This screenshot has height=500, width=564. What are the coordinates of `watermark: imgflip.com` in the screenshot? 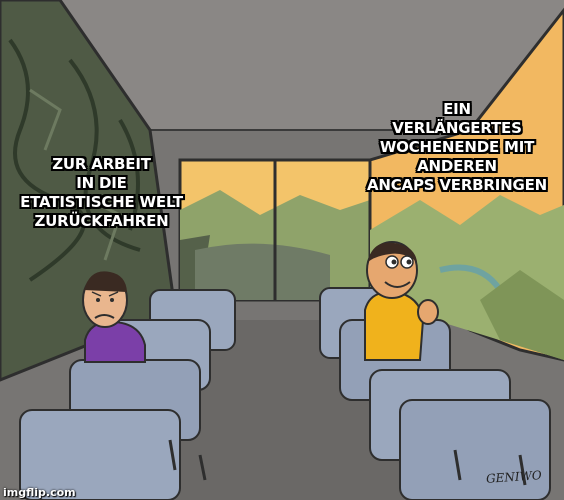 It's located at (39, 492).